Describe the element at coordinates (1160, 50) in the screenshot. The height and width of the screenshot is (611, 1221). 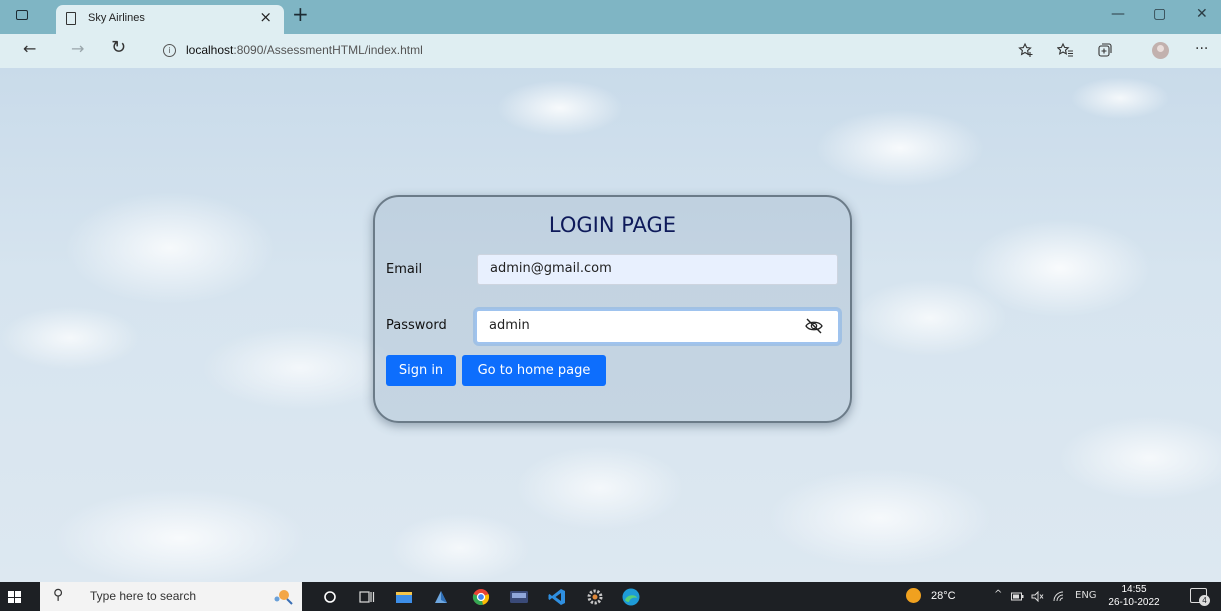
I see `profile-icon` at that location.